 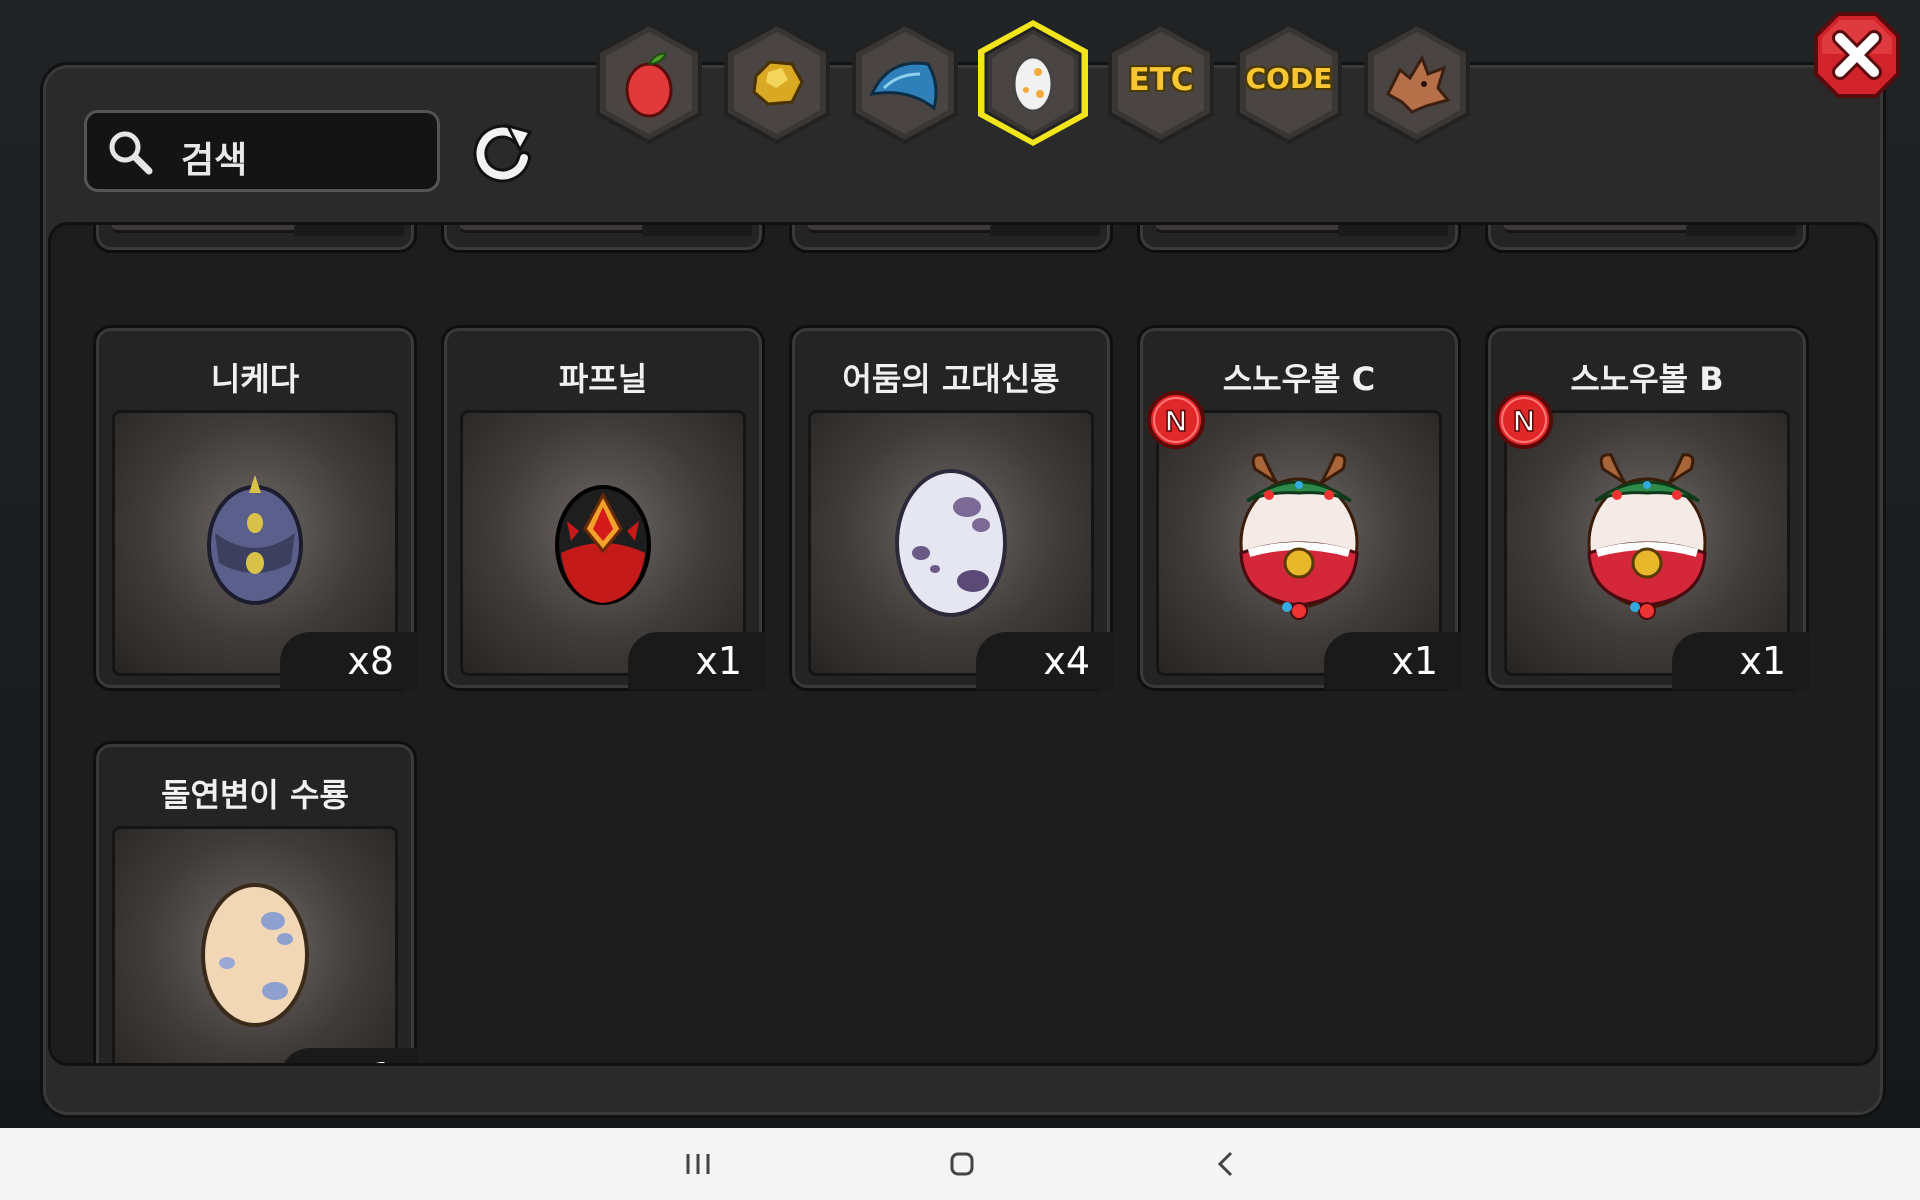 I want to click on refresh-icon, so click(x=502, y=152).